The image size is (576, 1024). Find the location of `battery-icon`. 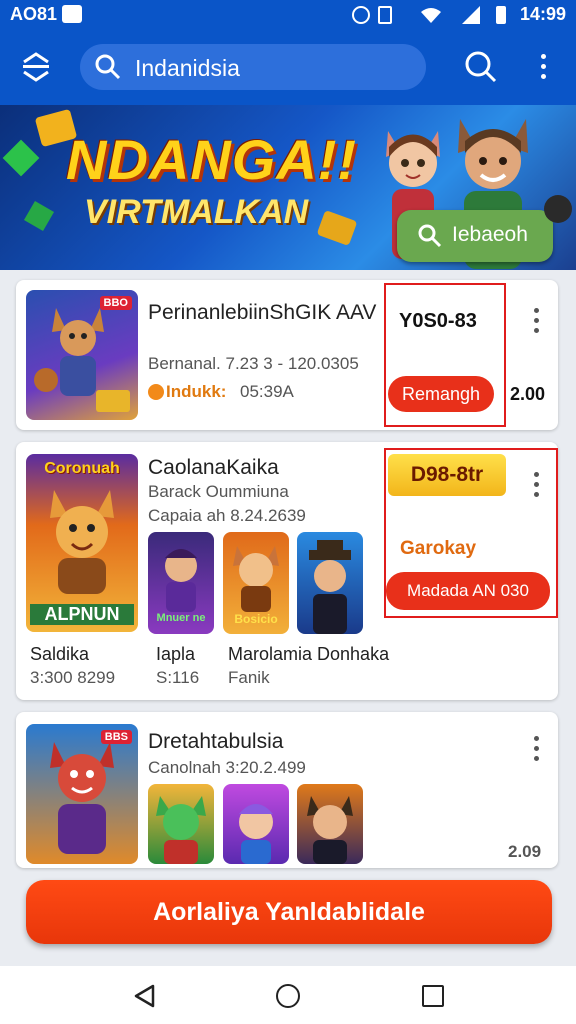

battery-icon is located at coordinates (501, 15).